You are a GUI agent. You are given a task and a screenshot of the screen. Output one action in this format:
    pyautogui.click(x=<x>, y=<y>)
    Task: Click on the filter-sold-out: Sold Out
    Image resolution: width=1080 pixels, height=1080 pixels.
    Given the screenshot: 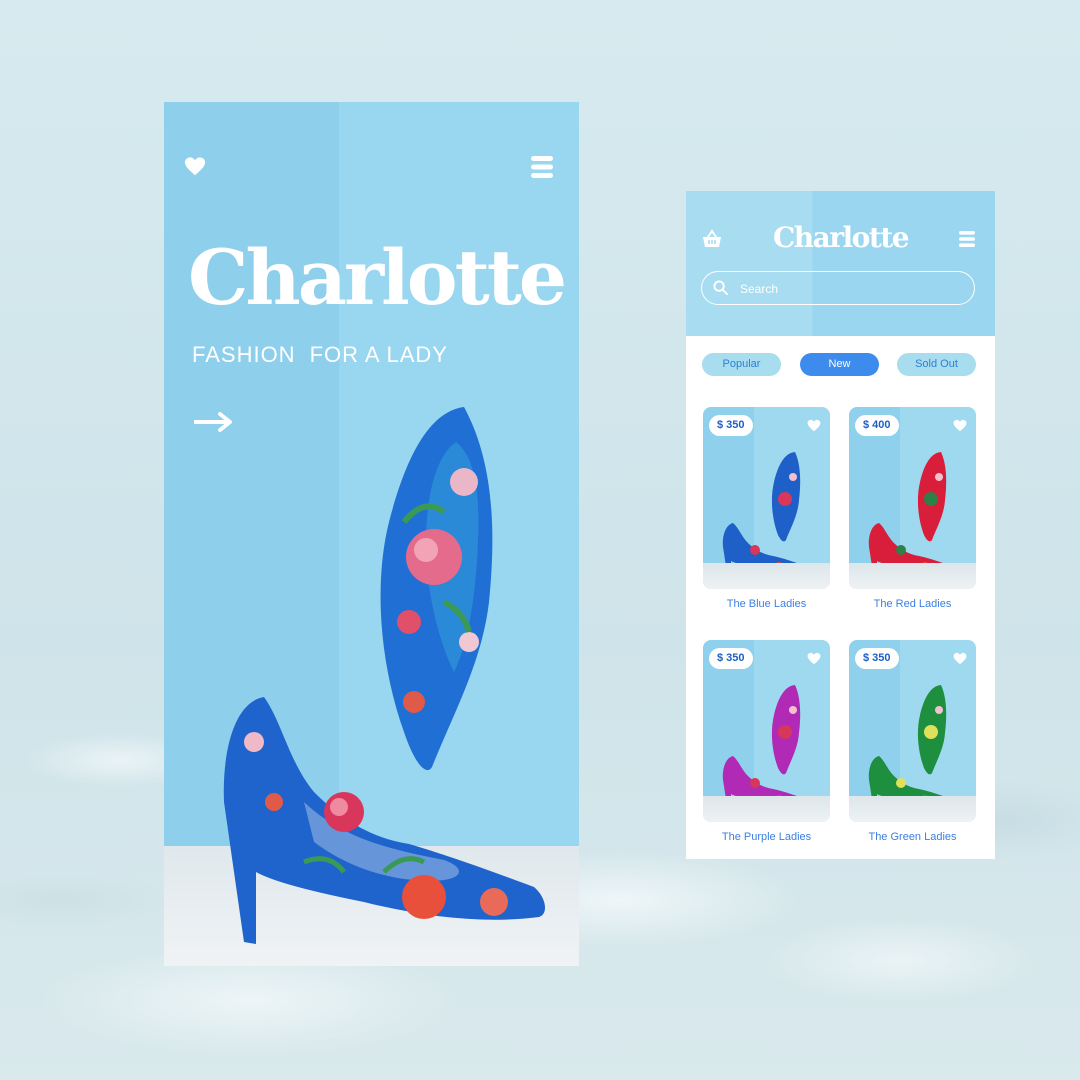 What is the action you would take?
    pyautogui.click(x=936, y=364)
    